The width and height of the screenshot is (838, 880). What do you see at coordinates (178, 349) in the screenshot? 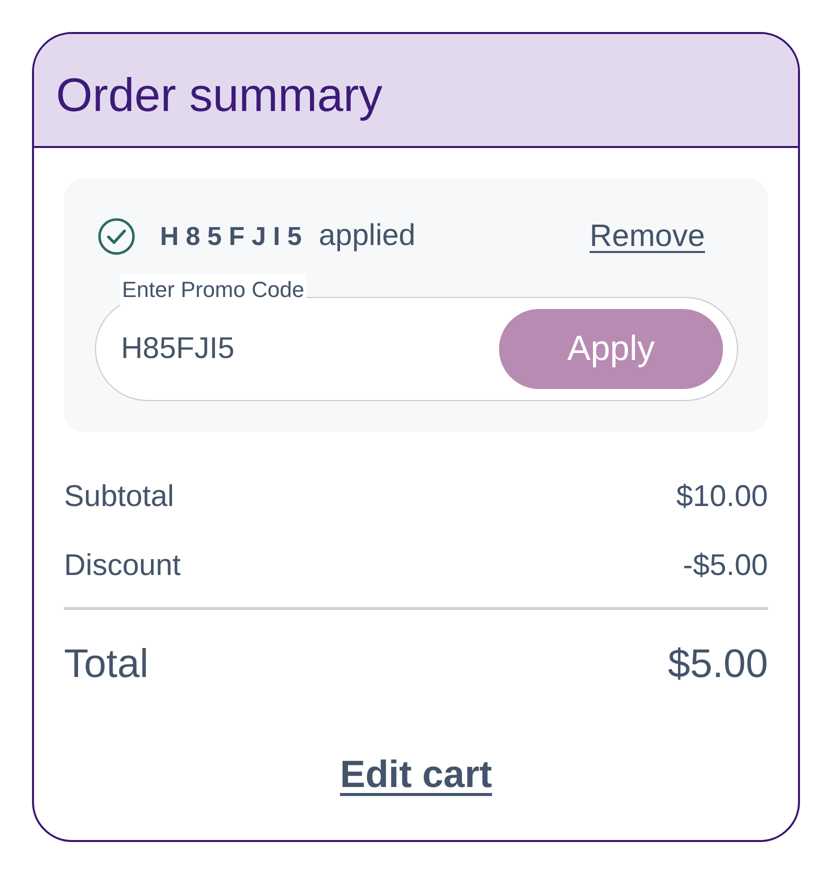
I see `field-value: H85FJI5` at bounding box center [178, 349].